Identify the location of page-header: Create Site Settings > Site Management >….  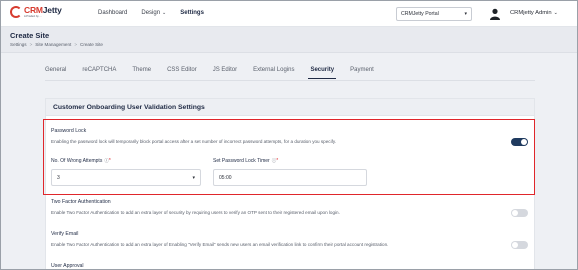
(289, 40).